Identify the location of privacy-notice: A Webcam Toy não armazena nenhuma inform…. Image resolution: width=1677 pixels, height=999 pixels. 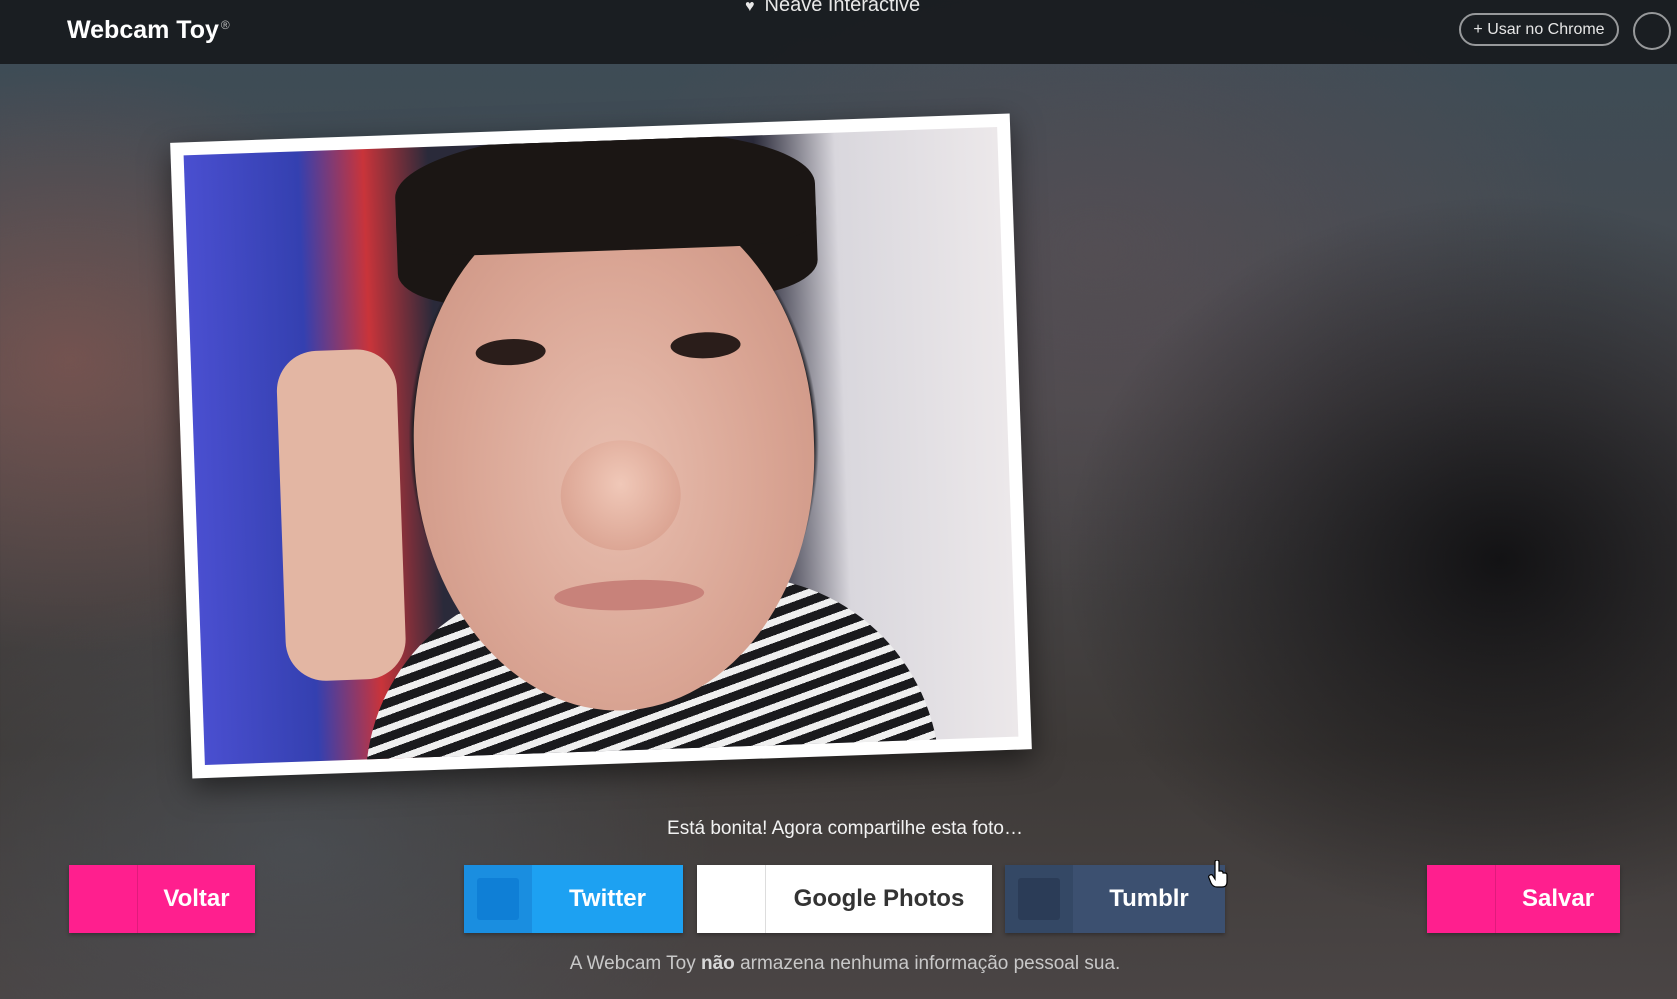
(838, 964).